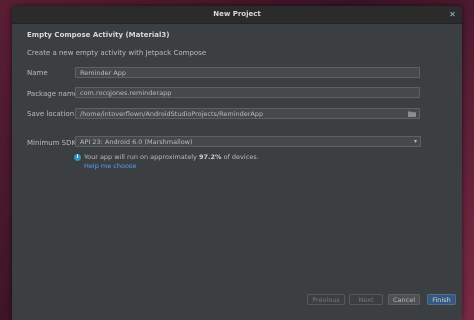 The width and height of the screenshot is (474, 320). Describe the element at coordinates (412, 114) in the screenshot. I see `folder-icon` at that location.